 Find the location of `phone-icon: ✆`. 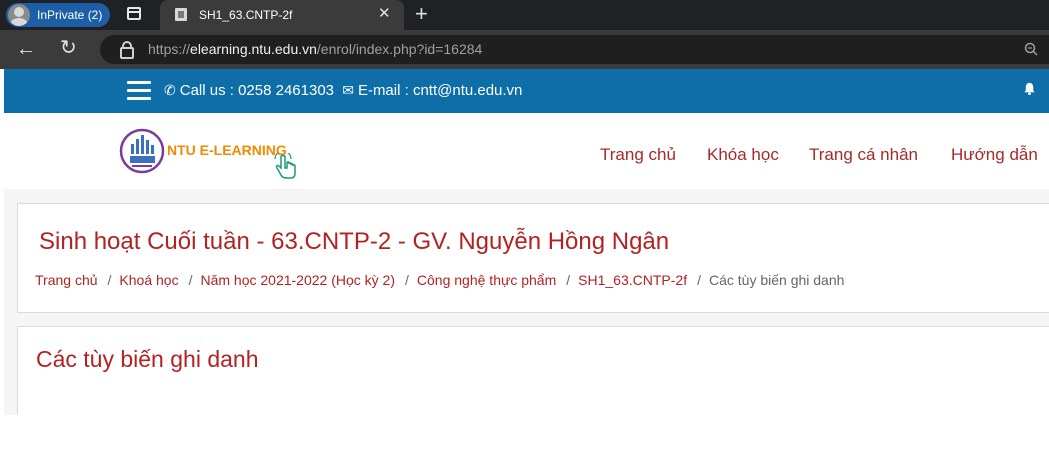

phone-icon: ✆ is located at coordinates (170, 90).